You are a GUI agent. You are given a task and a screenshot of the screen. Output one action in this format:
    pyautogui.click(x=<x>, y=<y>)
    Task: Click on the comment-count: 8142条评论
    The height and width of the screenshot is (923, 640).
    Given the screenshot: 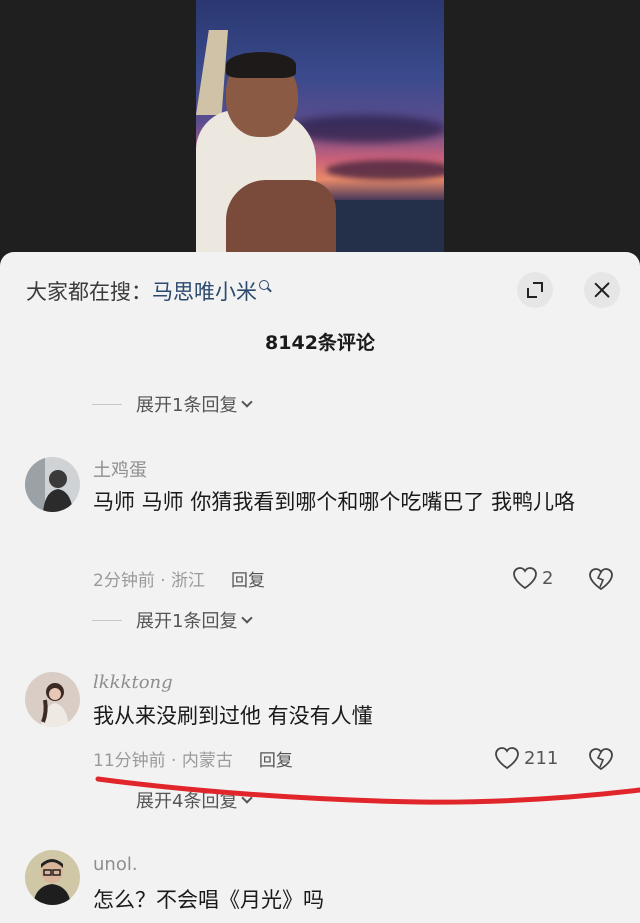 What is the action you would take?
    pyautogui.click(x=320, y=343)
    